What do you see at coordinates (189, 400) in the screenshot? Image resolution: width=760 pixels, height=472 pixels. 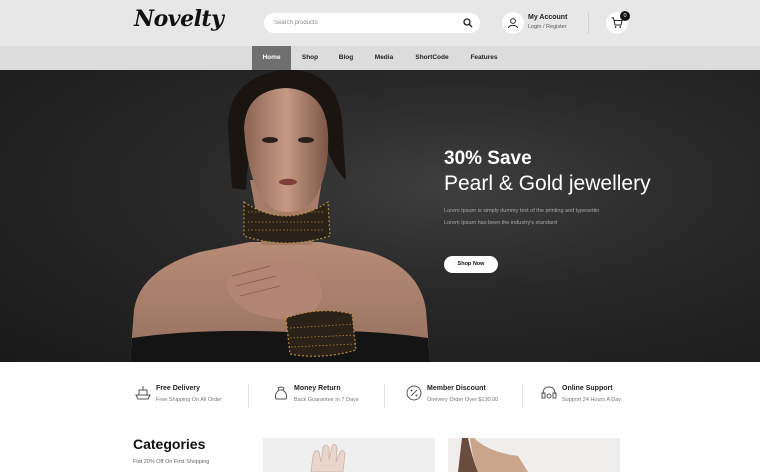 I see `feature-subtitle: Free Shipping On All Order` at bounding box center [189, 400].